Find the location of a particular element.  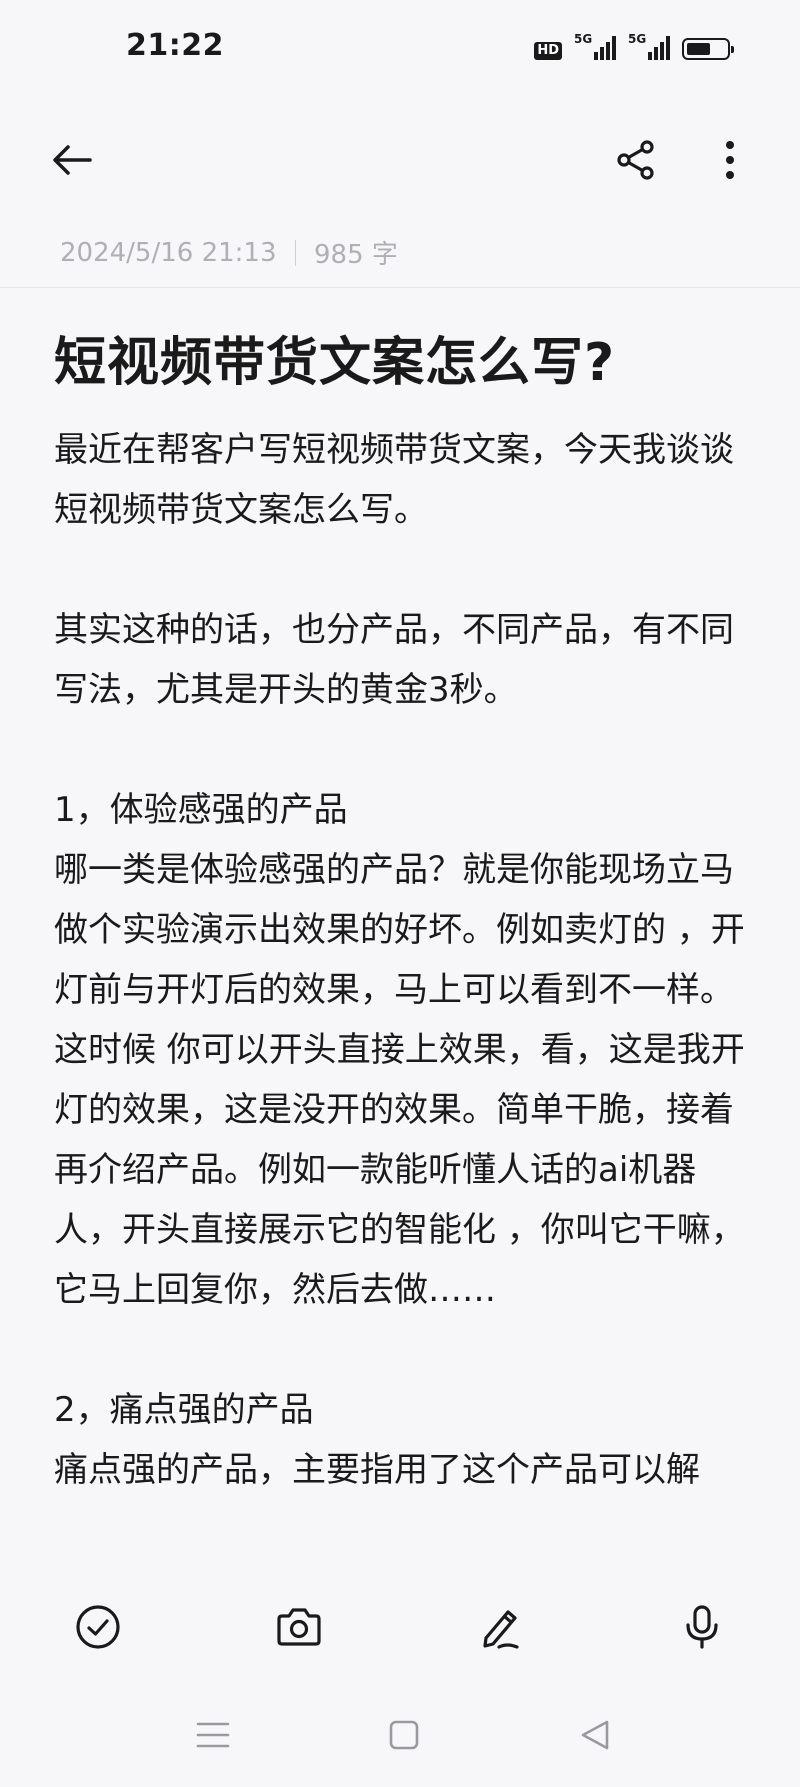

battery-icon is located at coordinates (708, 49).